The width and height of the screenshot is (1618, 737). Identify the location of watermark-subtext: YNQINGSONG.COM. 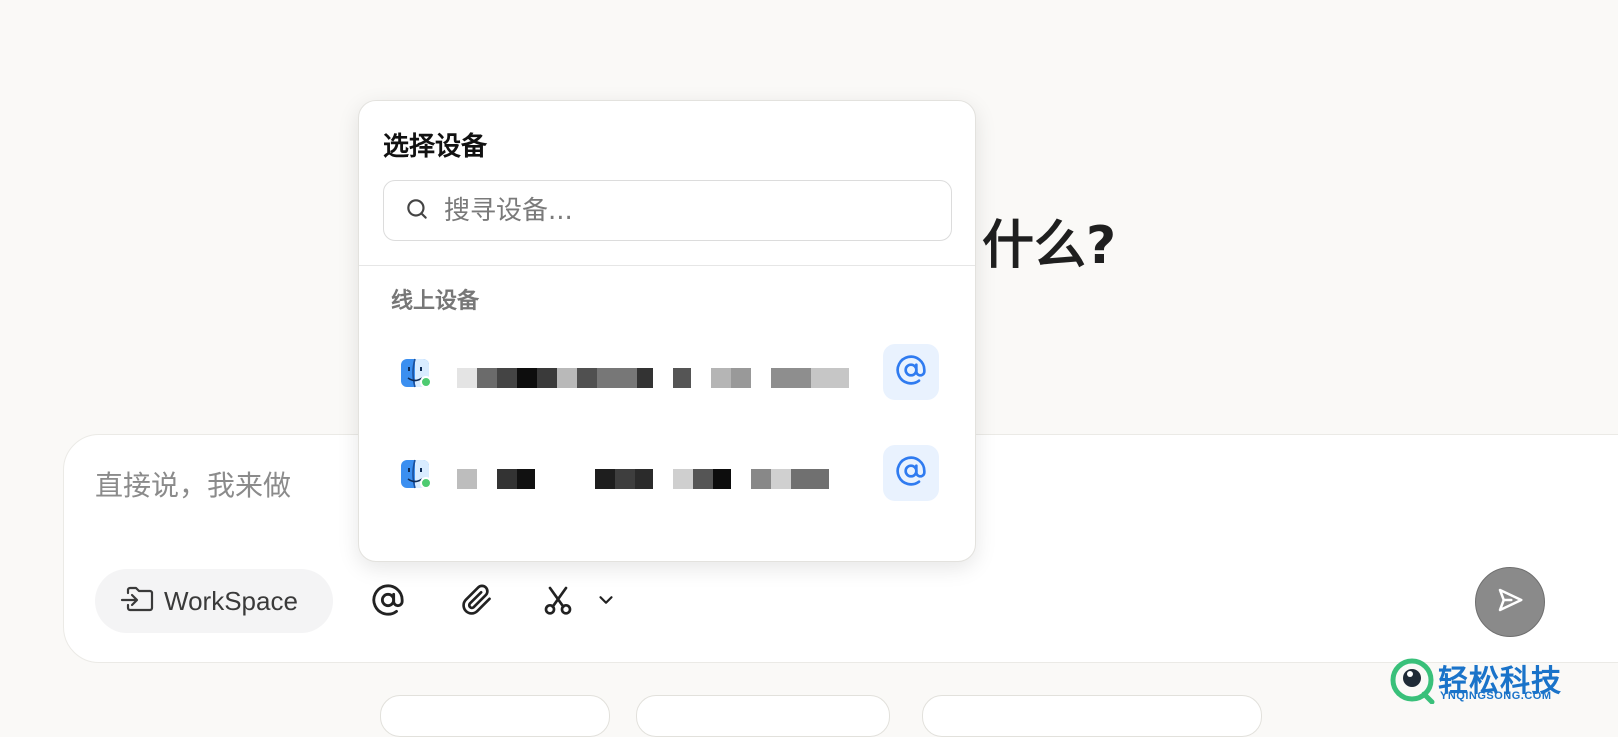
(1496, 696).